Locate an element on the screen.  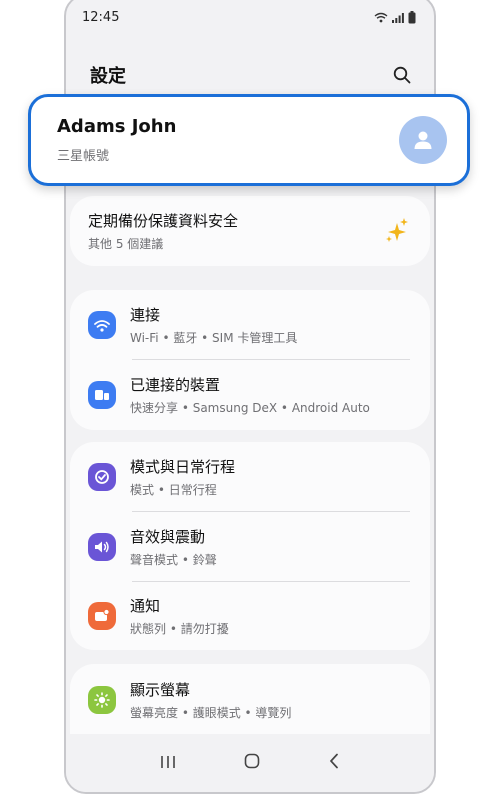
list-item-sound: 音效與震動 聲音模式 • 鈴聲 is located at coordinates (250, 547).